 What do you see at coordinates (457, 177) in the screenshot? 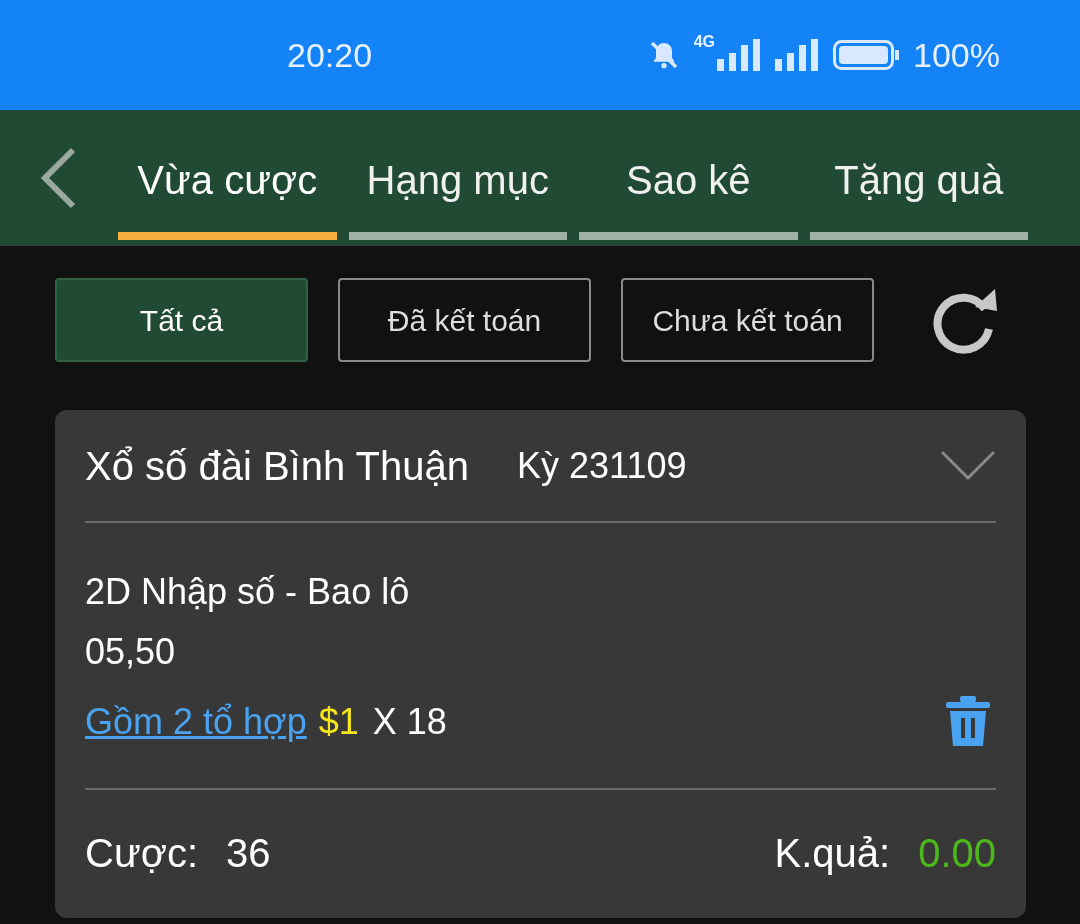
I see `tab: Hạng mục` at bounding box center [457, 177].